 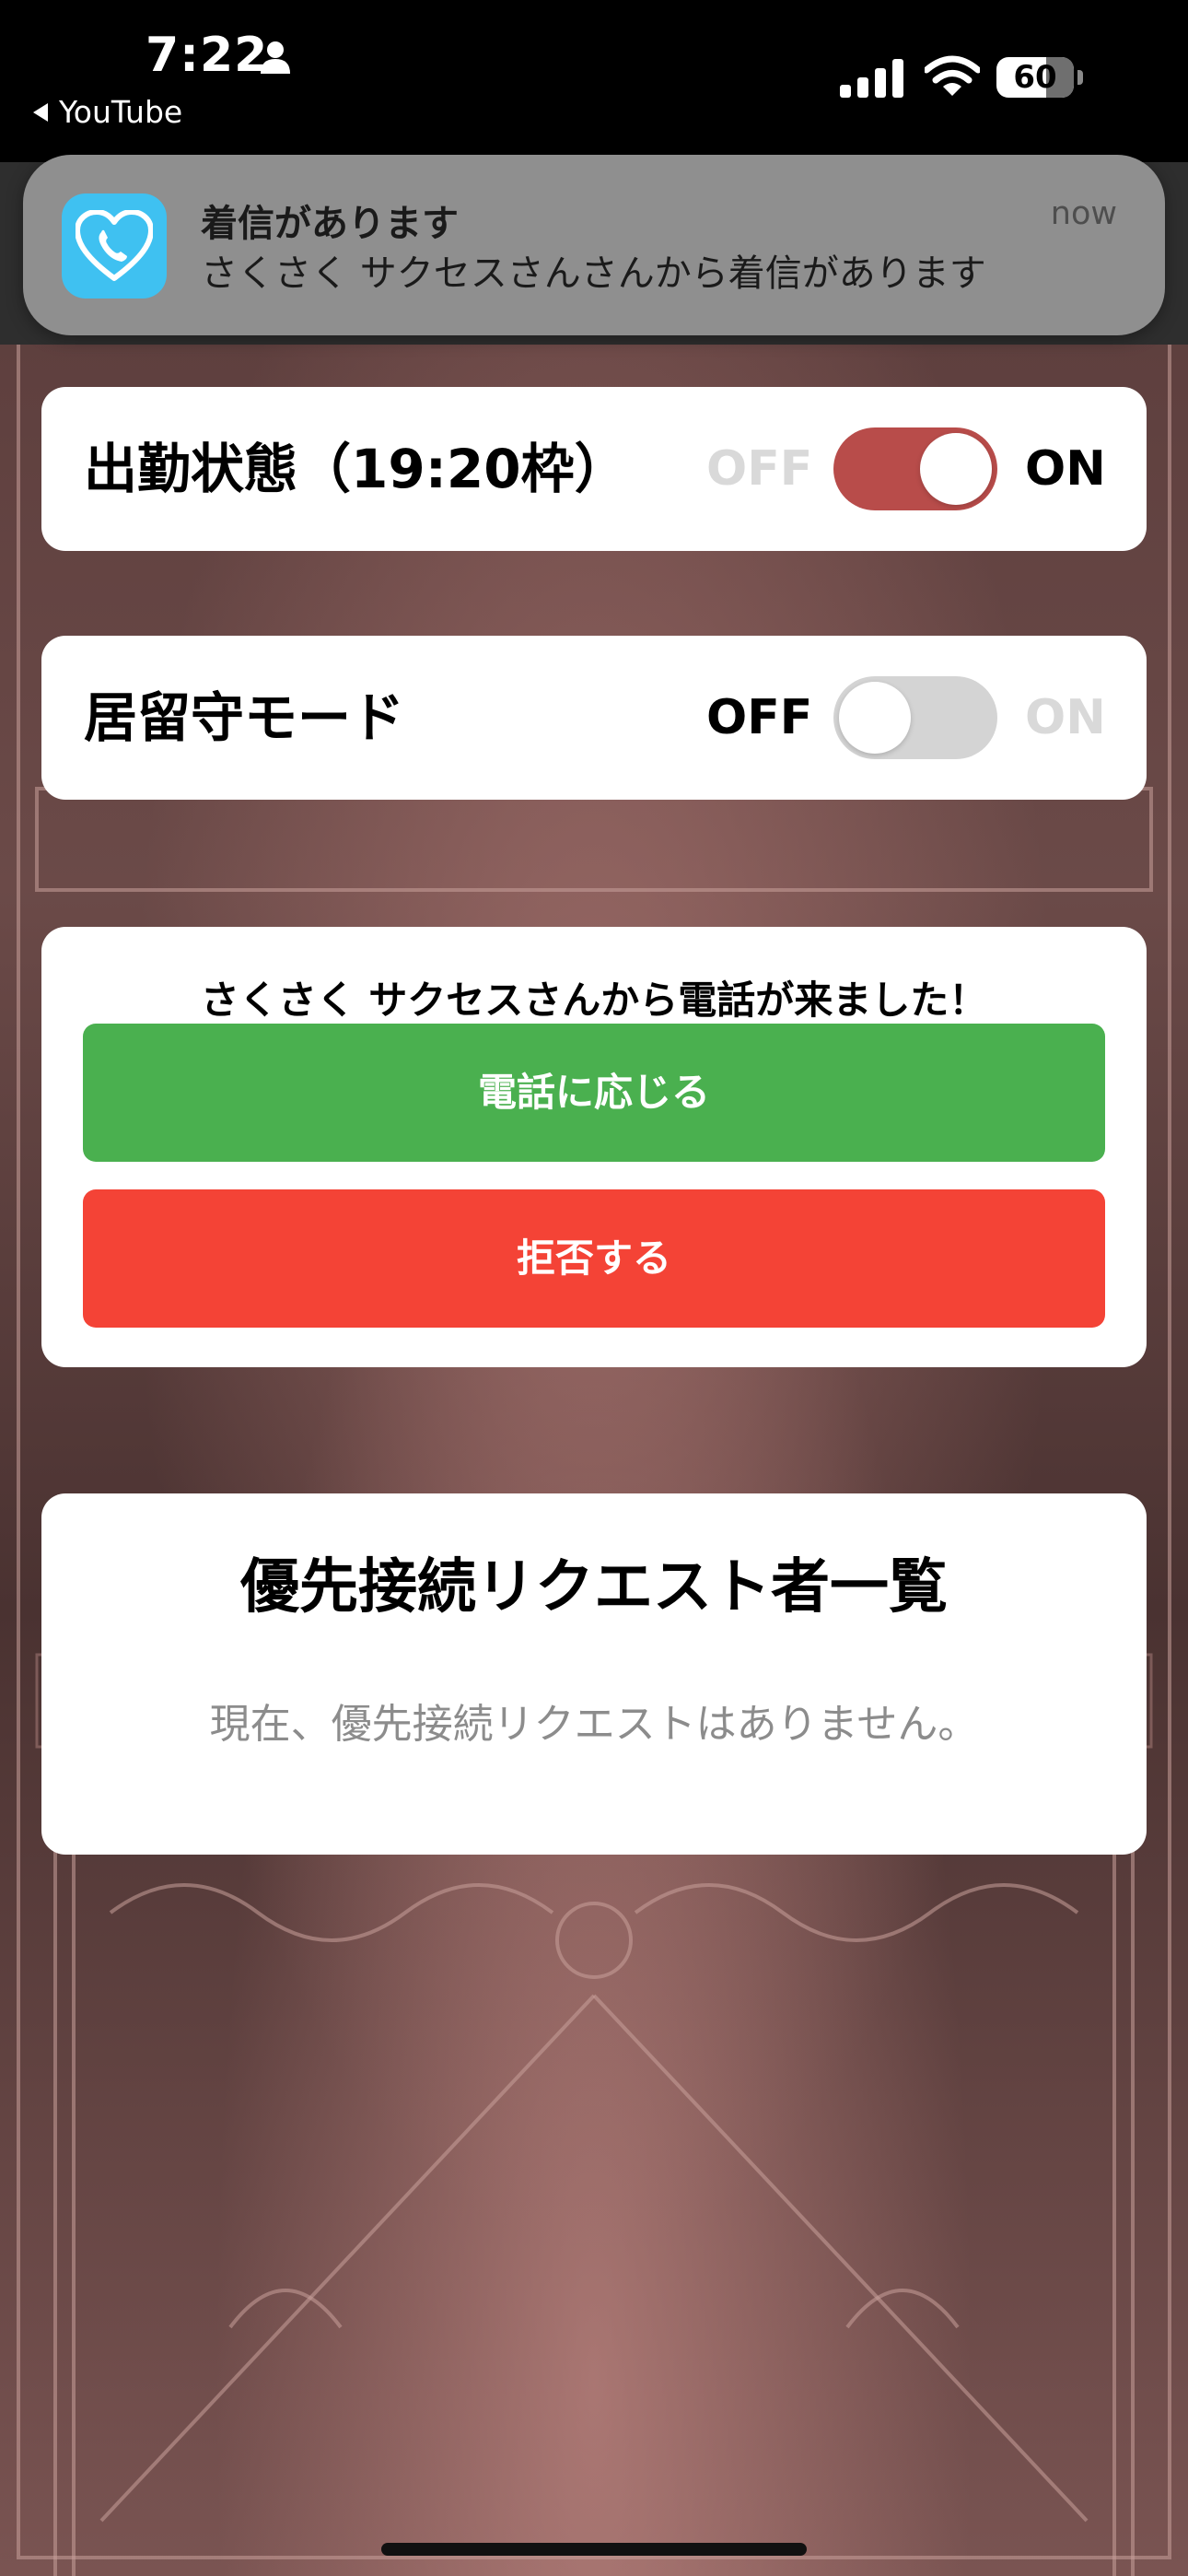 I want to click on answering-machine-on-label: ON, so click(x=1065, y=717).